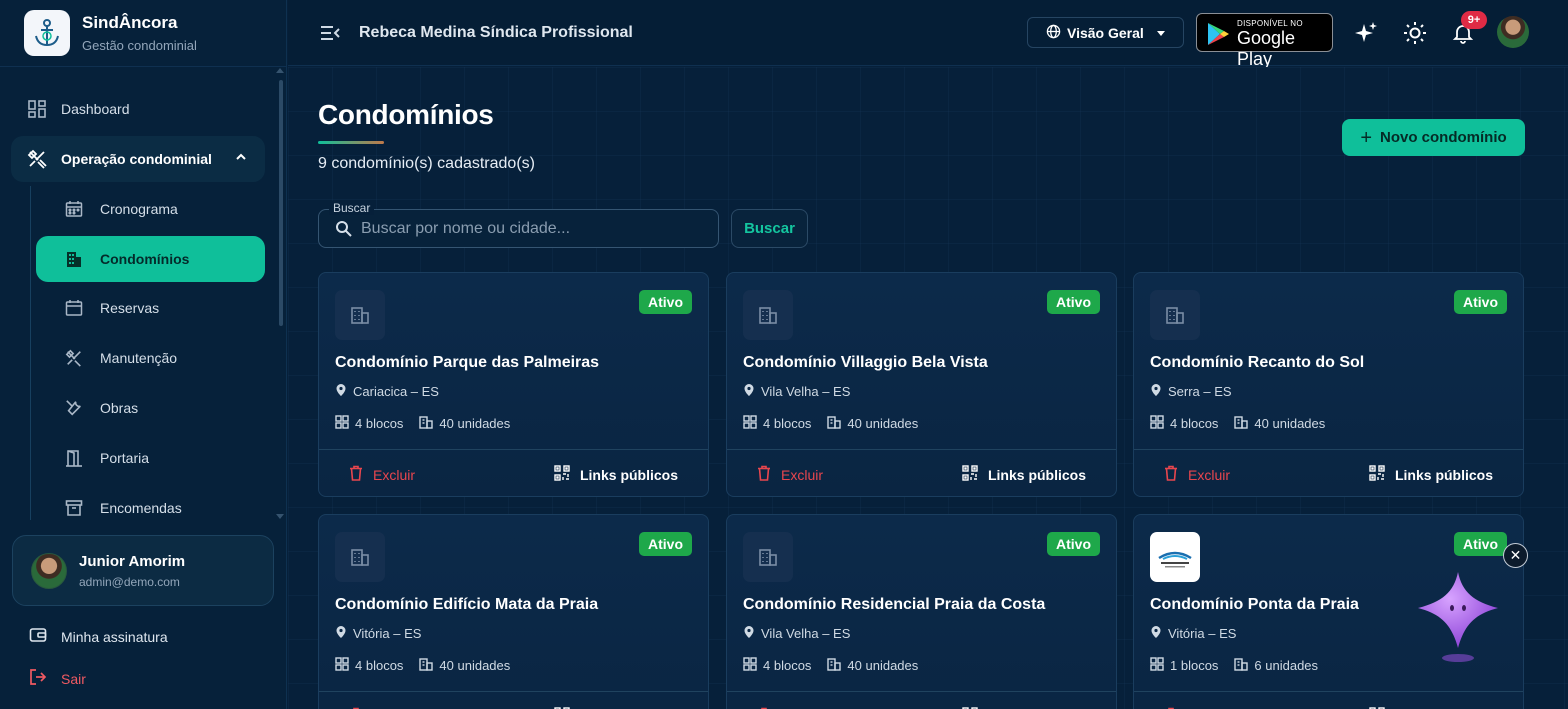 The width and height of the screenshot is (1568, 709). I want to click on scroll-down-arrow, so click(280, 516).